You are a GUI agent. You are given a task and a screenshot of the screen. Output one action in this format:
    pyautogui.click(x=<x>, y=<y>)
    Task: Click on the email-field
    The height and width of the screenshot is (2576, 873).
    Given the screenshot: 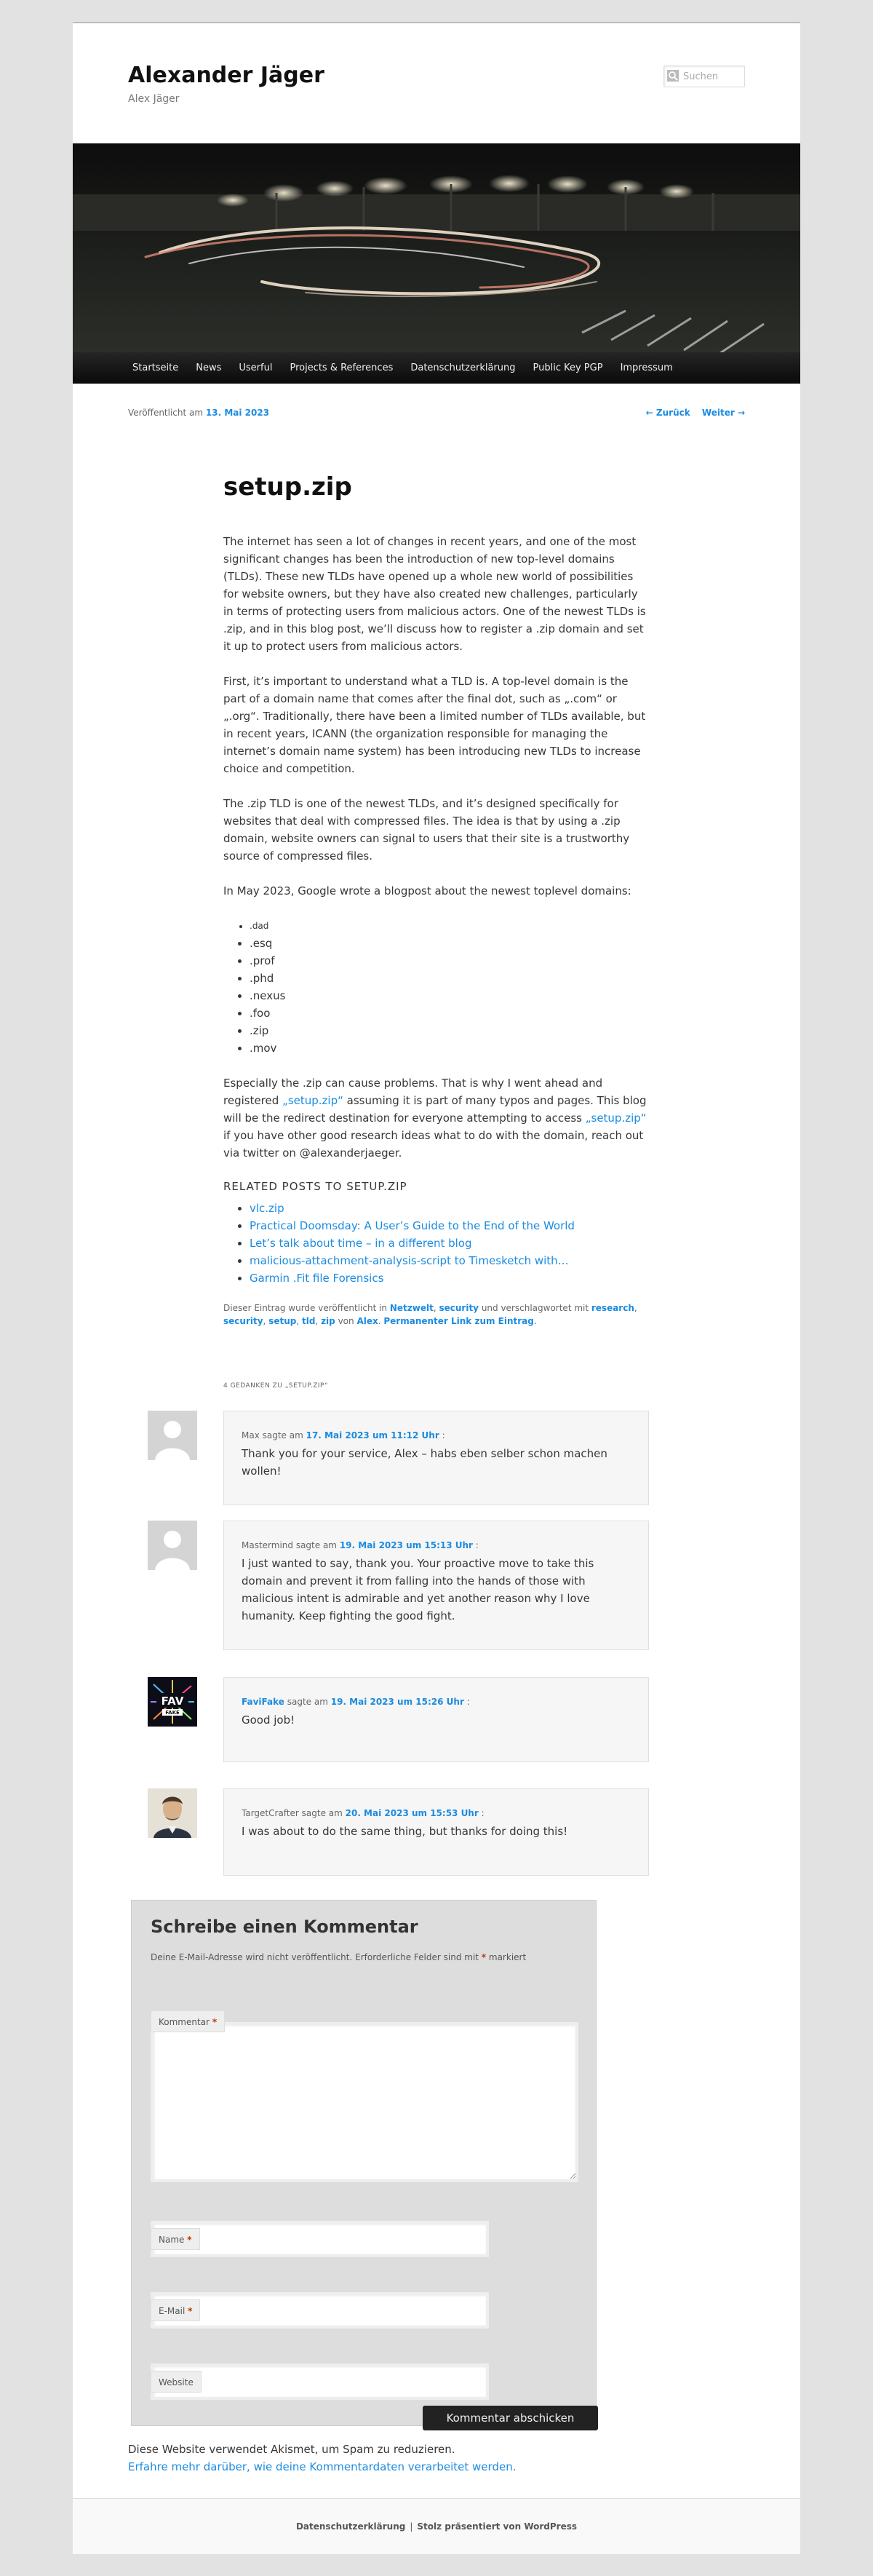 What is the action you would take?
    pyautogui.click(x=320, y=2310)
    